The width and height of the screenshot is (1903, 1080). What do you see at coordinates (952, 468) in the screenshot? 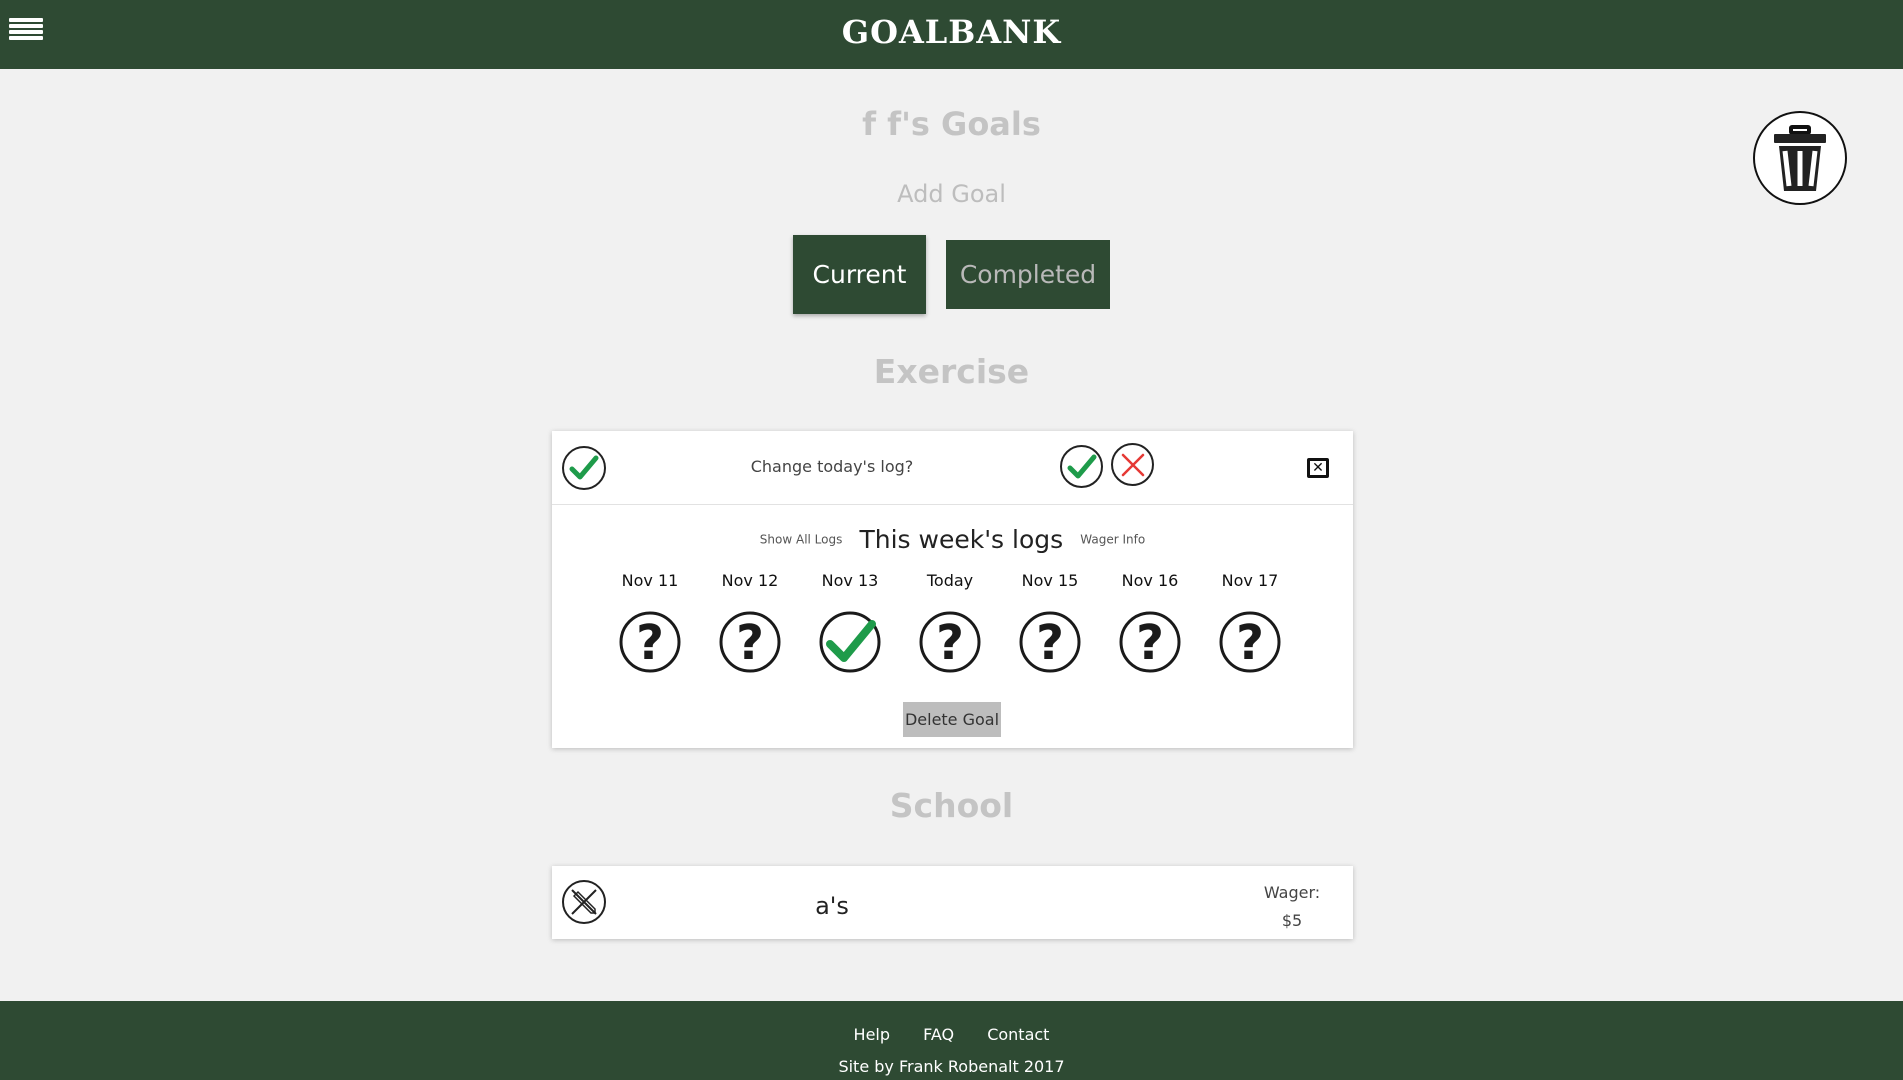
I see `card-header: Change today's log? ✕` at bounding box center [952, 468].